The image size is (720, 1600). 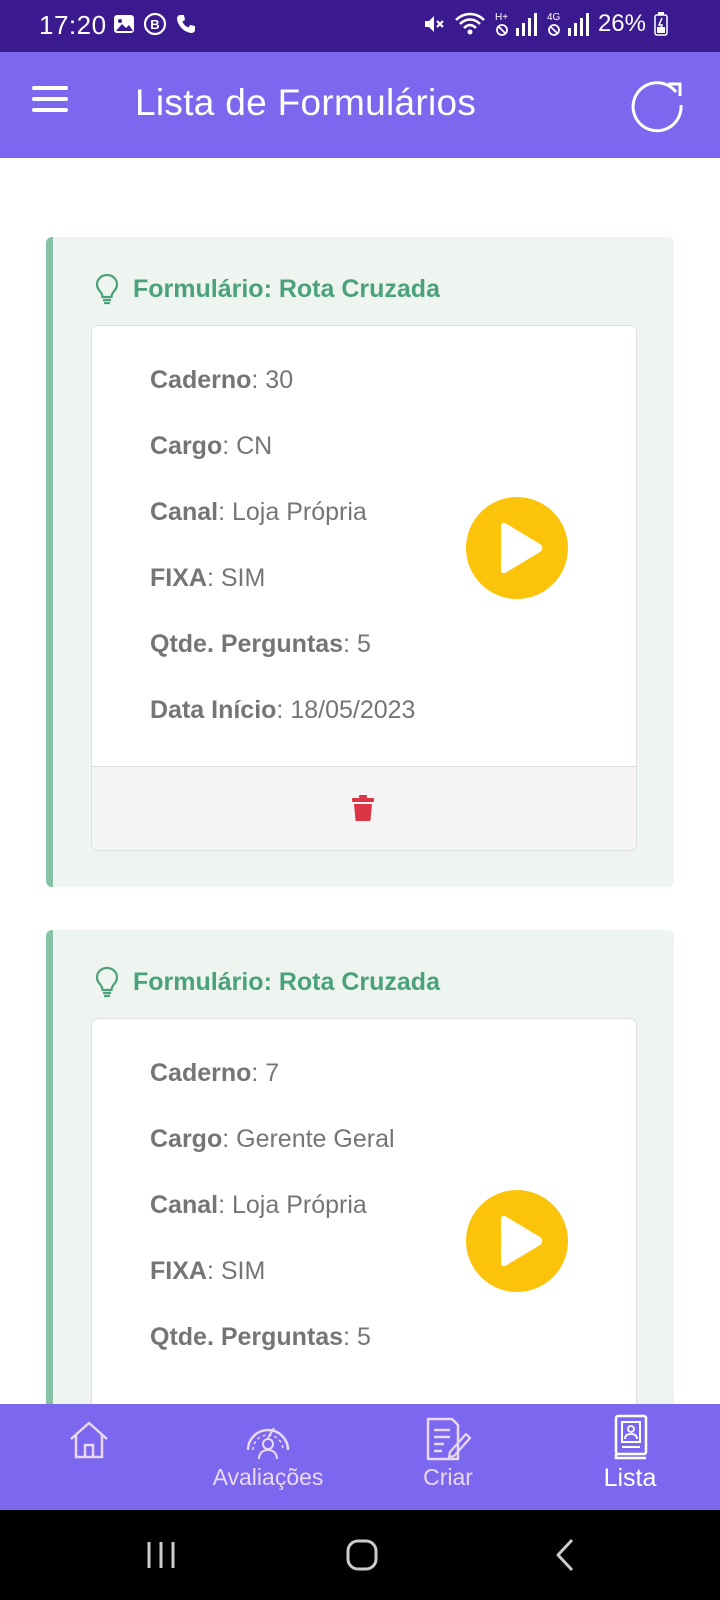 I want to click on battery-percent: 26%, so click(x=621, y=23).